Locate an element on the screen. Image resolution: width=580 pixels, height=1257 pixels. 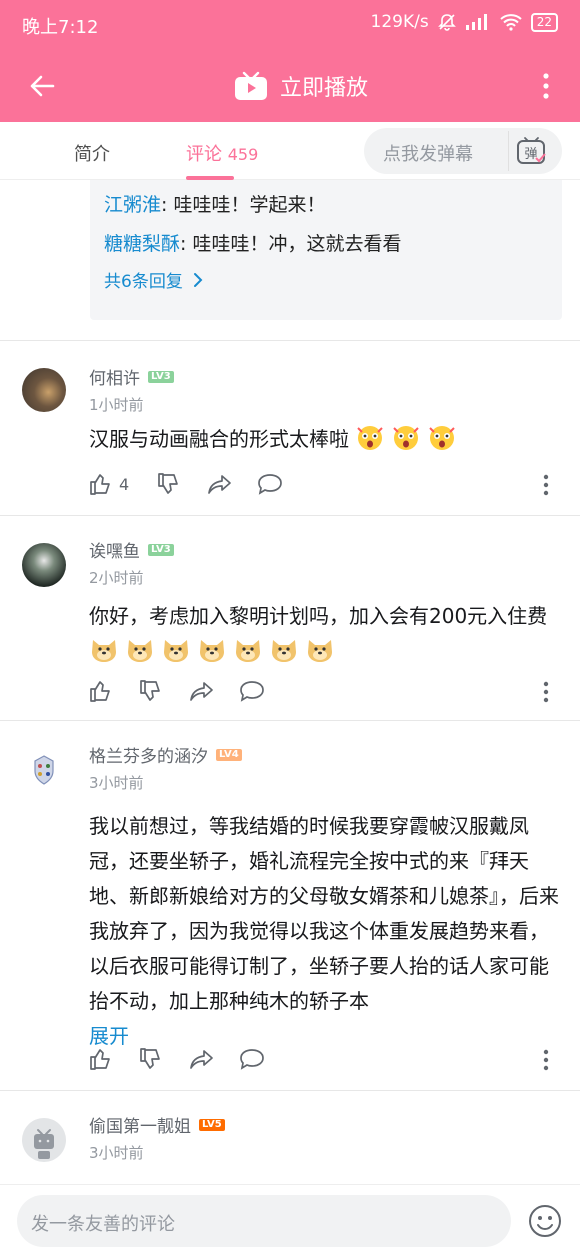
play-now-button: 立即播放 is located at coordinates (301, 86).